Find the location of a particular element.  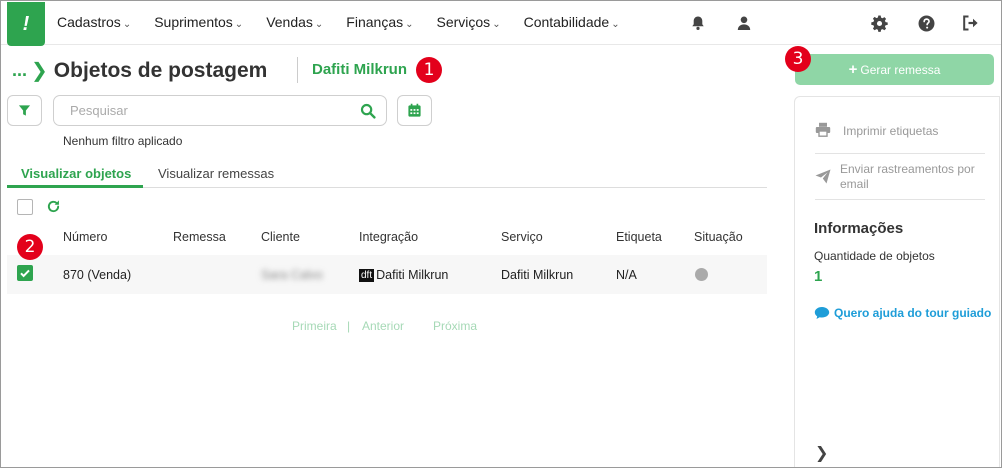

annotation-badge-1: 1 is located at coordinates (429, 70).